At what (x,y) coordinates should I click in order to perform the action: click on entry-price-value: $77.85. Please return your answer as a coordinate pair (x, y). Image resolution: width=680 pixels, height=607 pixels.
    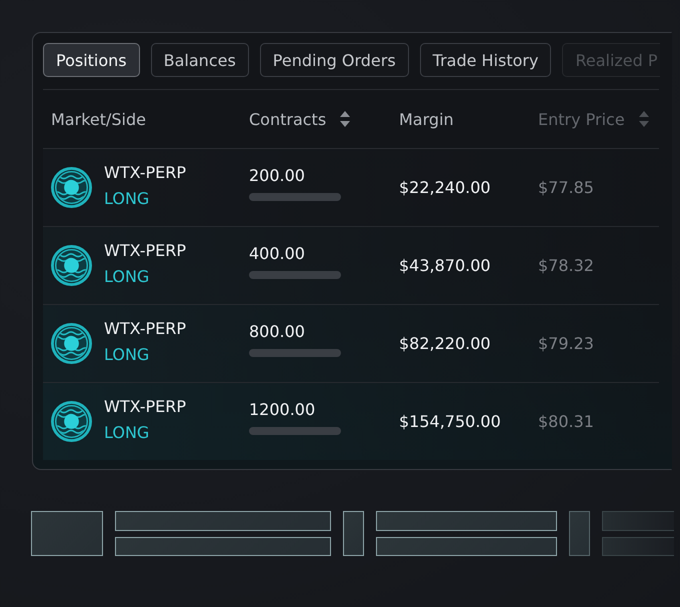
    Looking at the image, I should click on (566, 187).